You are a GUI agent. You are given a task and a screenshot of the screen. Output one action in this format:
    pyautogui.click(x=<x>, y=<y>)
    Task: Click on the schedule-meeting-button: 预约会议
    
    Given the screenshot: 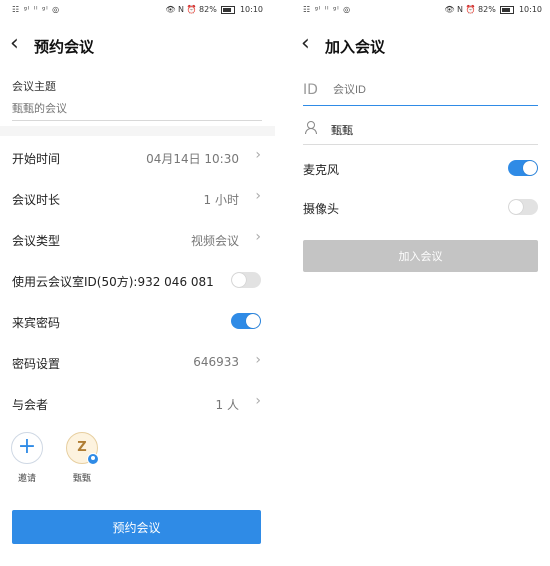 What is the action you would take?
    pyautogui.click(x=136, y=527)
    